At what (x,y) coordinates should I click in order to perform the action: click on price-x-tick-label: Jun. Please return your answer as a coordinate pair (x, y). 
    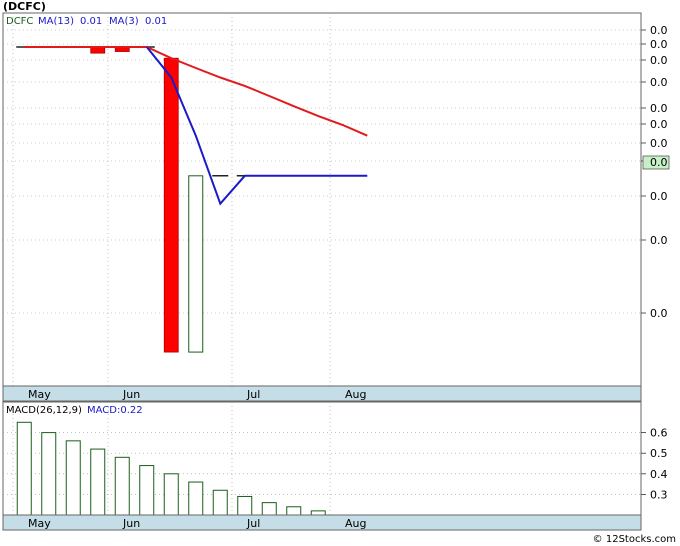
    Looking at the image, I should click on (131, 394).